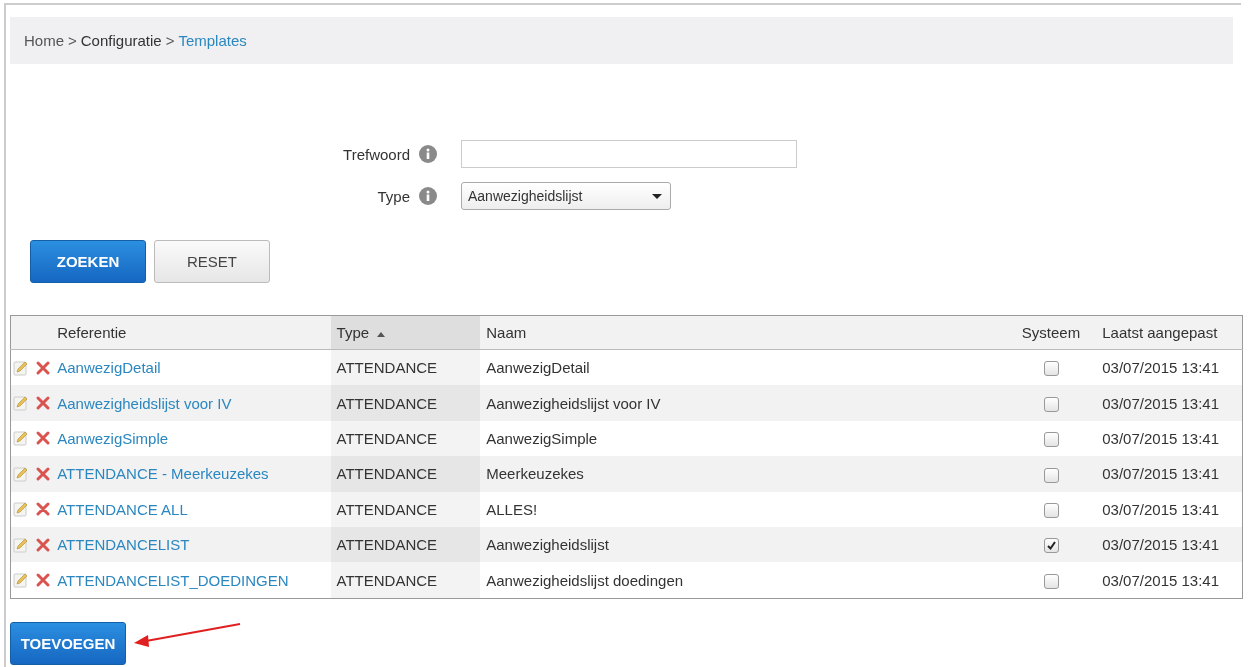 The height and width of the screenshot is (667, 1251). I want to click on table-cell: Aanwezigheidslijst doedingen, so click(585, 580).